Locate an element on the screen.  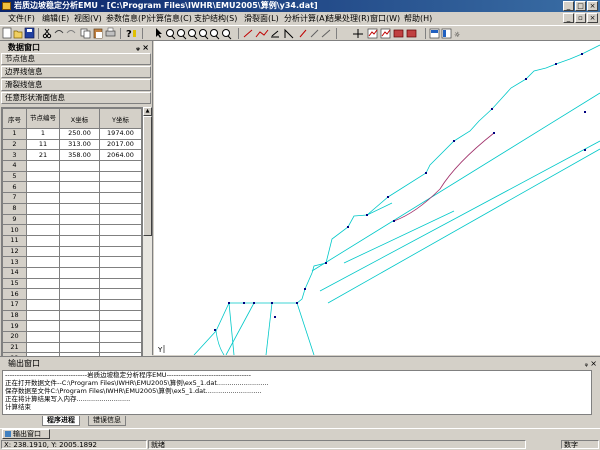
menu-item: 编辑(E) is located at coordinates (55, 18).